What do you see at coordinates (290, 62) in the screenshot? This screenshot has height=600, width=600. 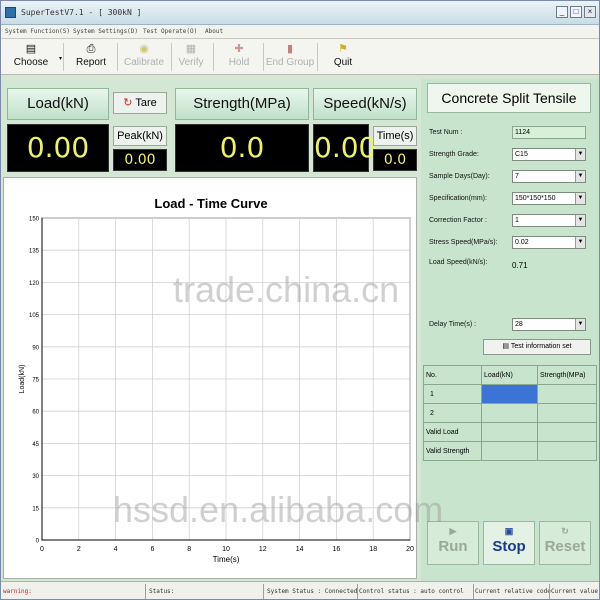 I see `end-group-label: End Group` at bounding box center [290, 62].